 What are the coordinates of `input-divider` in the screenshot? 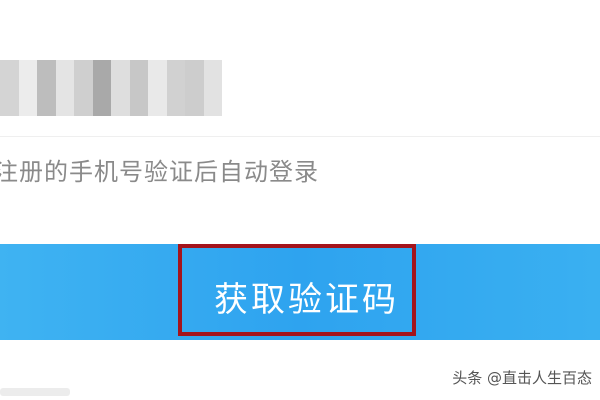 It's located at (300, 136).